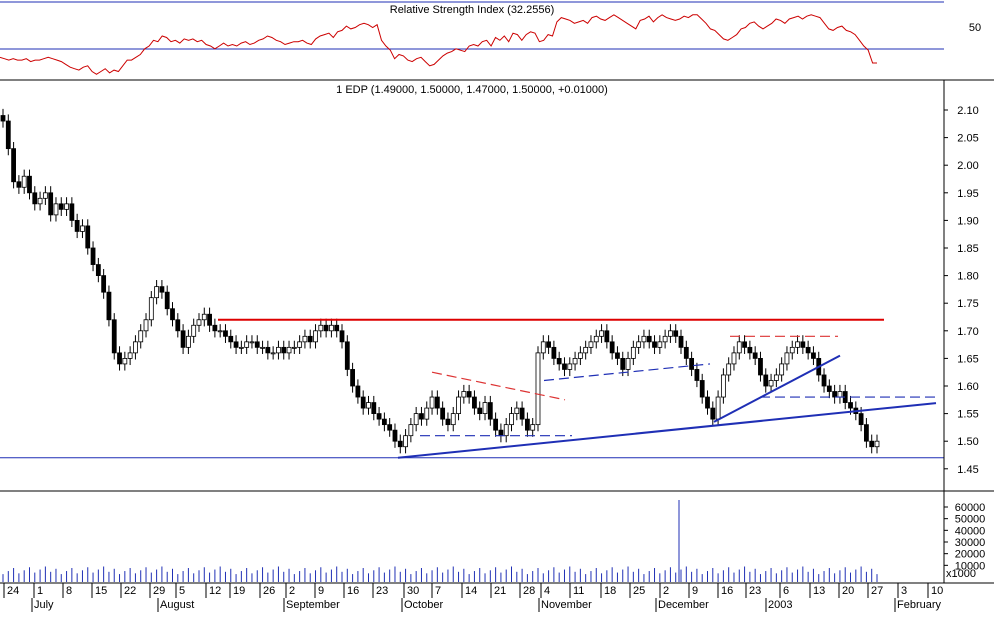 Image resolution: width=994 pixels, height=622 pixels. I want to click on price-ytick-label: 2.05, so click(967, 139).